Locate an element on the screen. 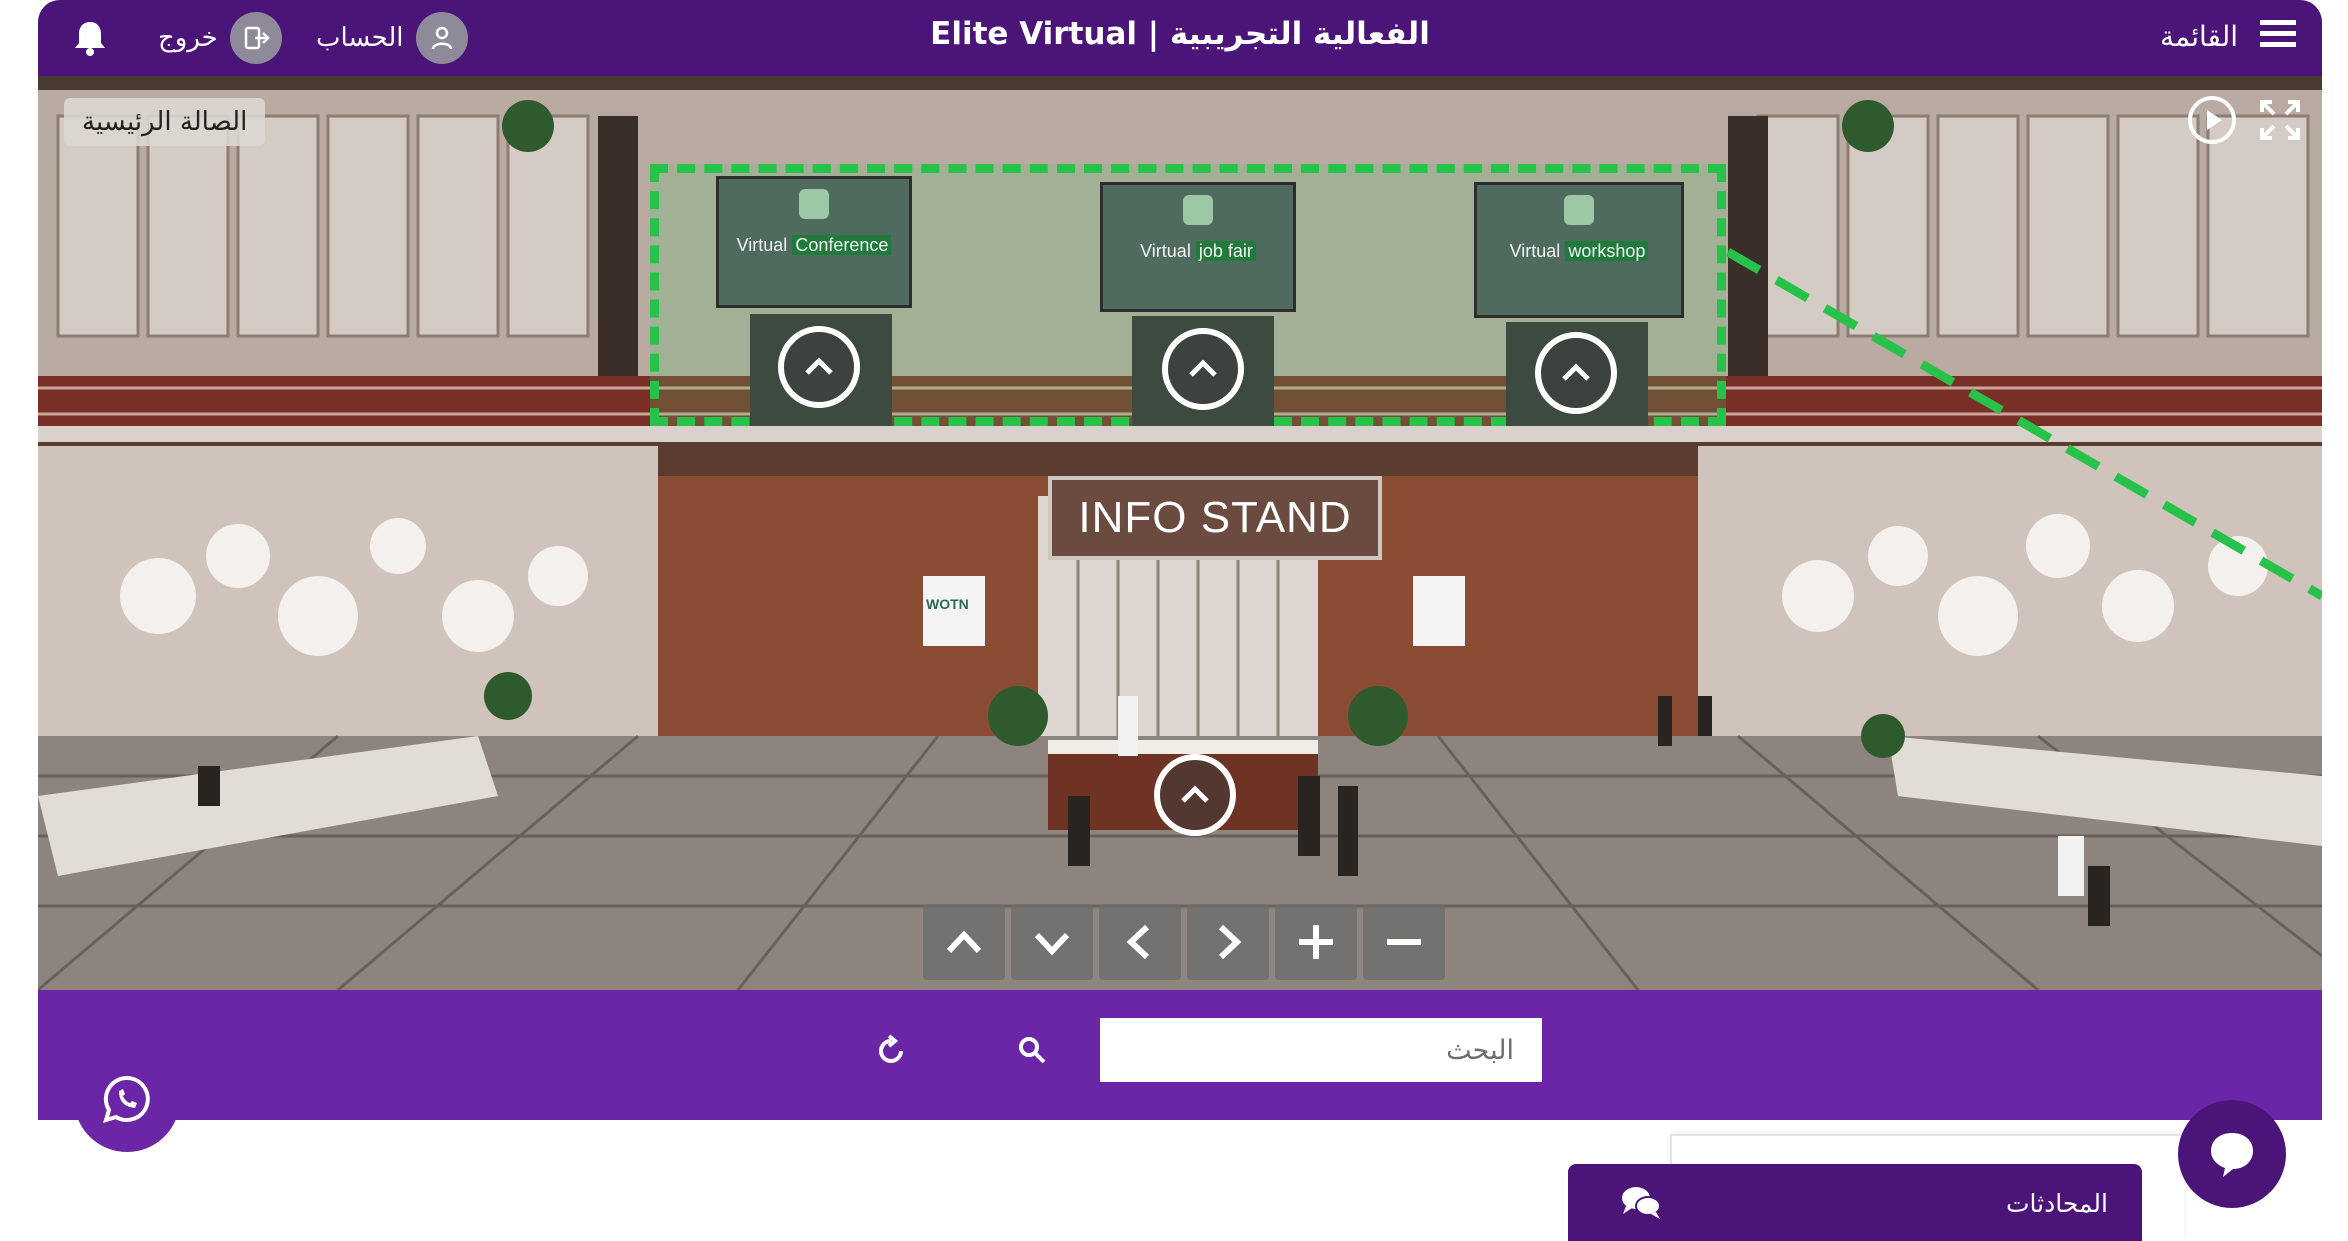  scene-navigation-controls is located at coordinates (1184, 942).